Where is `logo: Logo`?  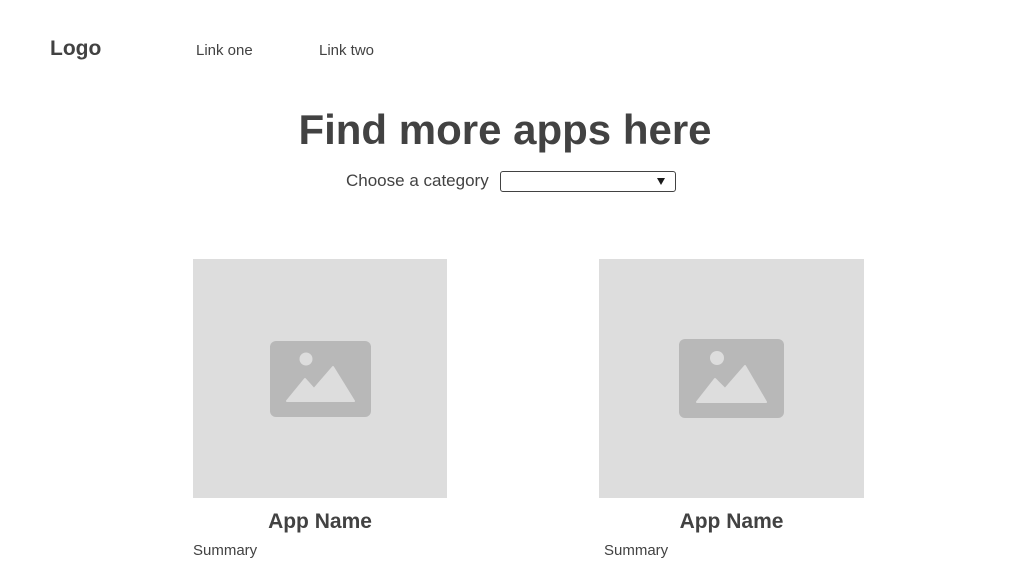 logo: Logo is located at coordinates (75, 49).